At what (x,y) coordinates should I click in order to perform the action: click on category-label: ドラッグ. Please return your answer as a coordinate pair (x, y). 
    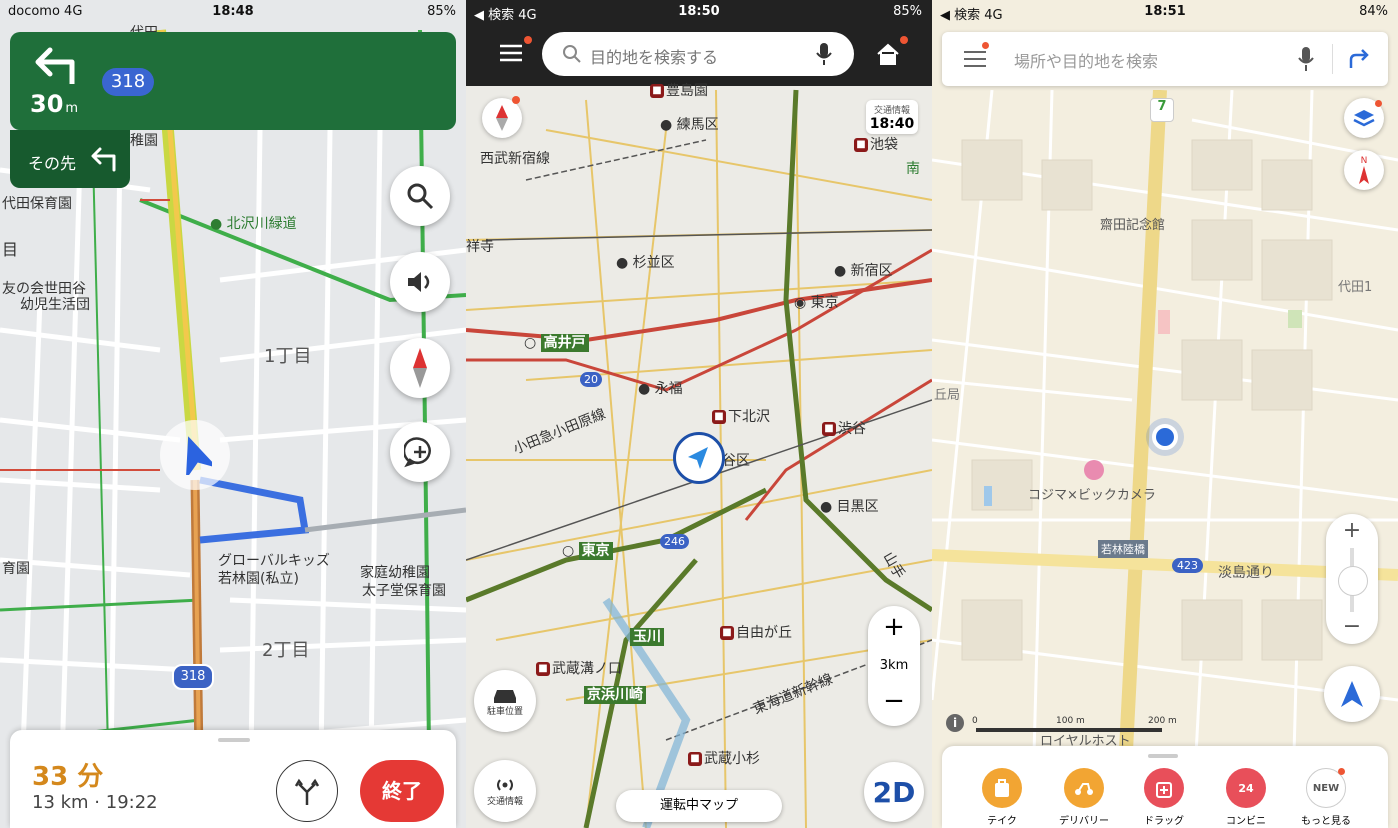
    Looking at the image, I should click on (1164, 821).